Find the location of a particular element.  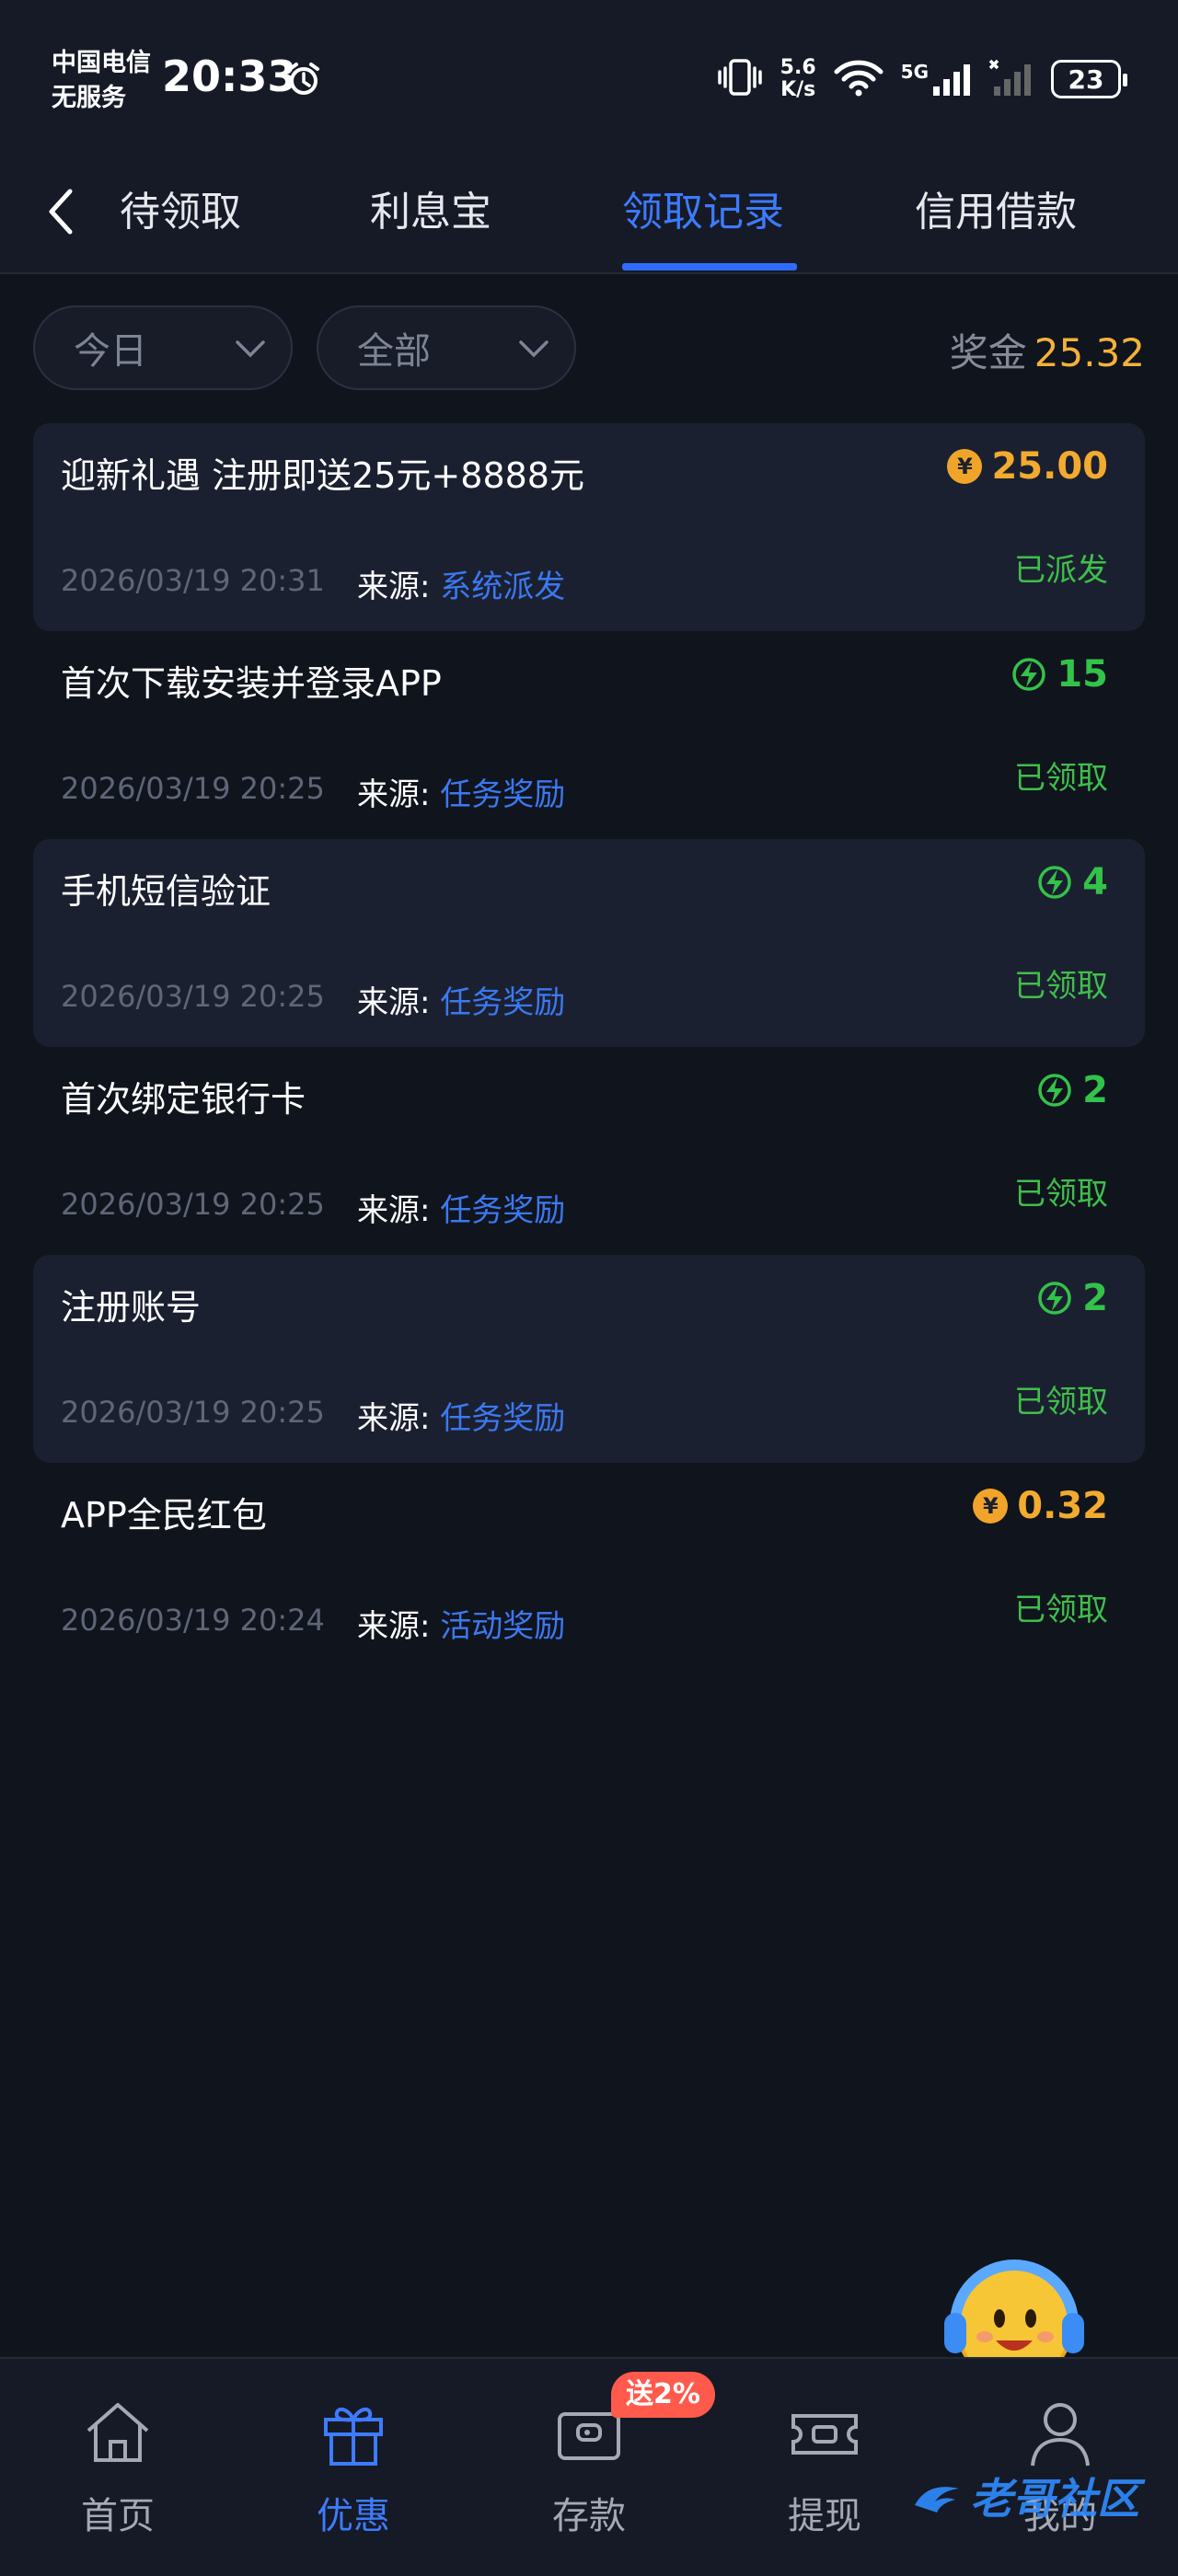

vibrate-icon is located at coordinates (740, 79).